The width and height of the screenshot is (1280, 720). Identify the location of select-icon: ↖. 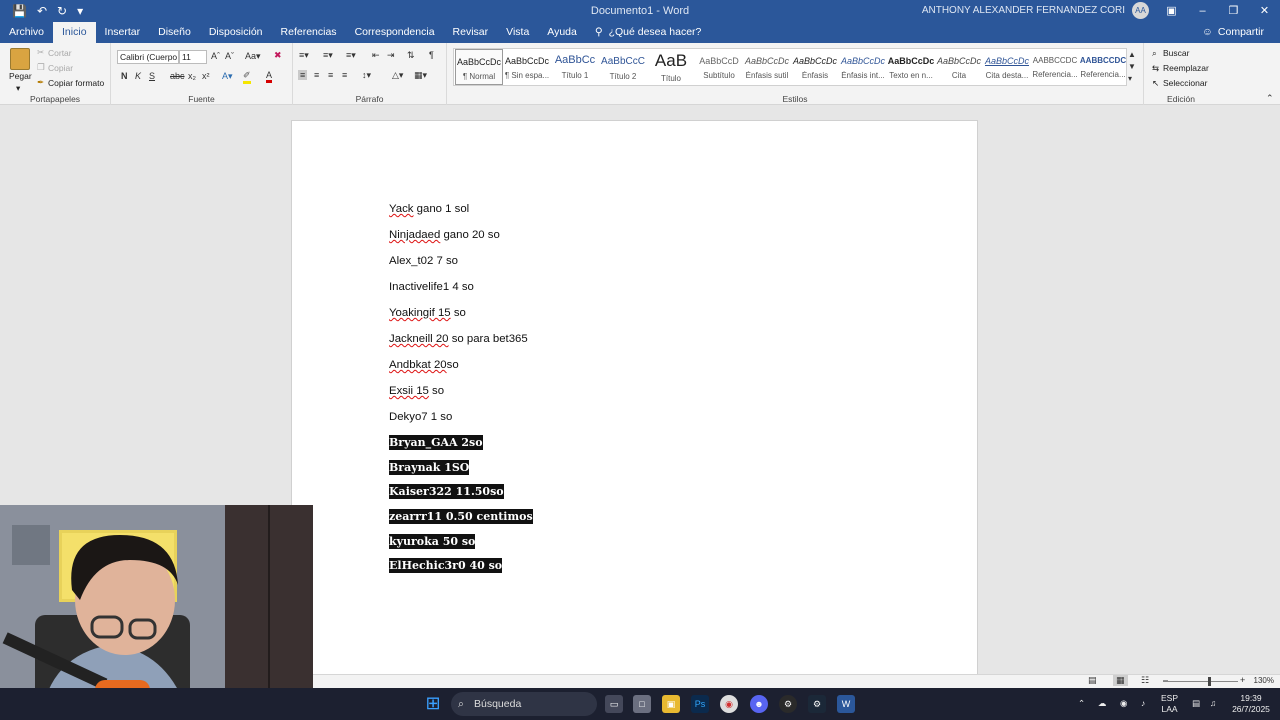
(1155, 83).